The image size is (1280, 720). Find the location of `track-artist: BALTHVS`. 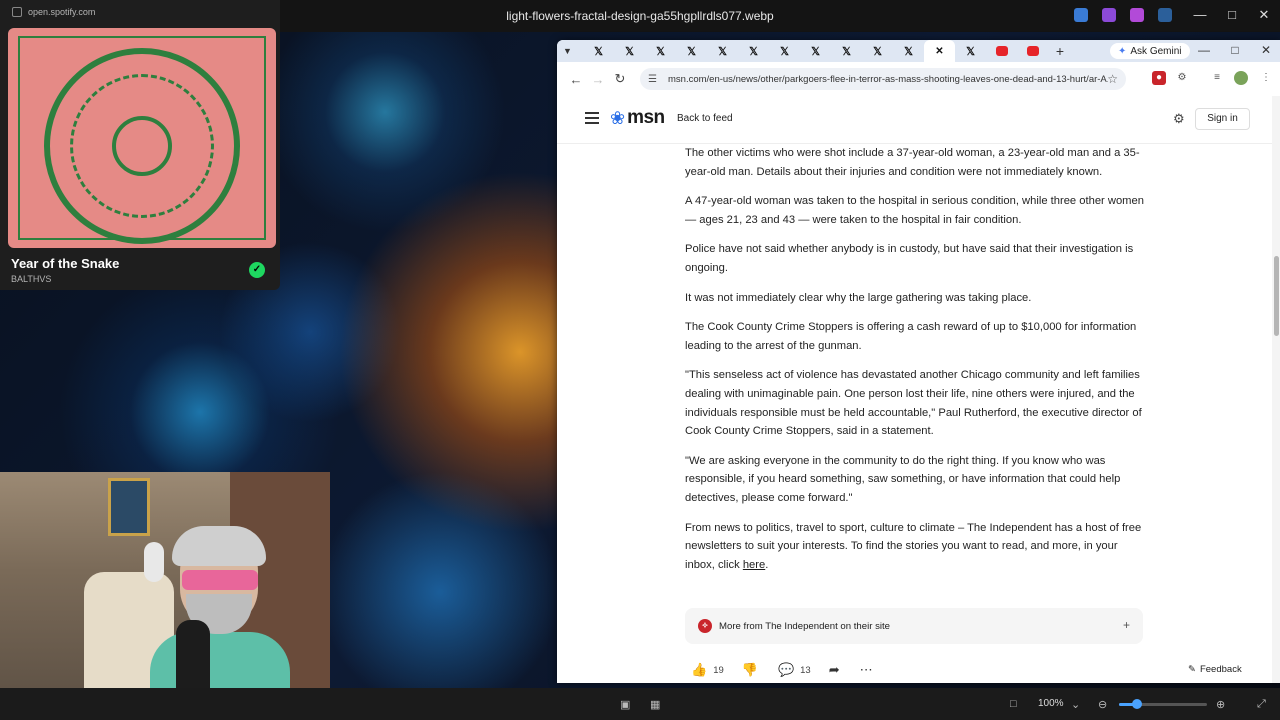

track-artist: BALTHVS is located at coordinates (31, 279).